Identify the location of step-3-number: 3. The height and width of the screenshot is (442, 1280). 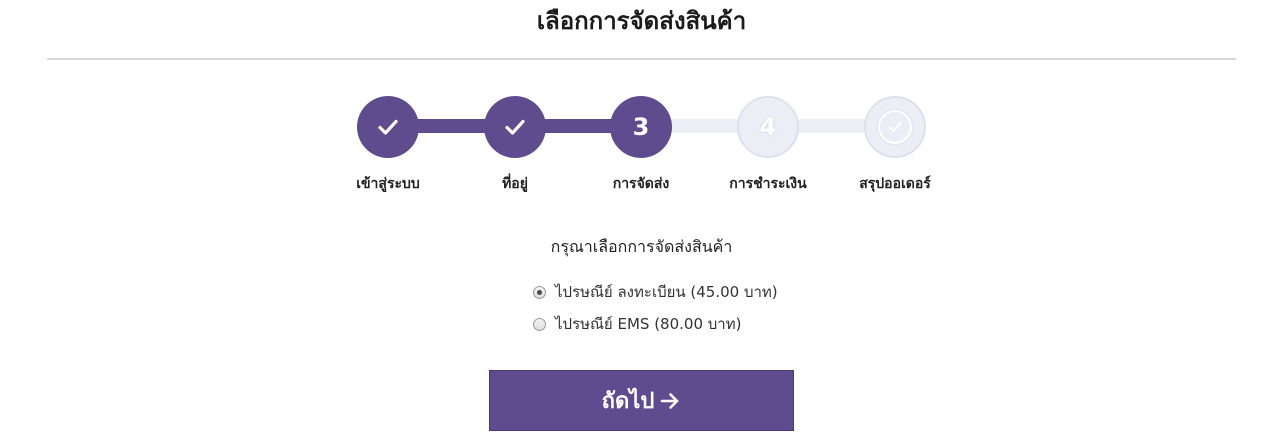
(641, 127).